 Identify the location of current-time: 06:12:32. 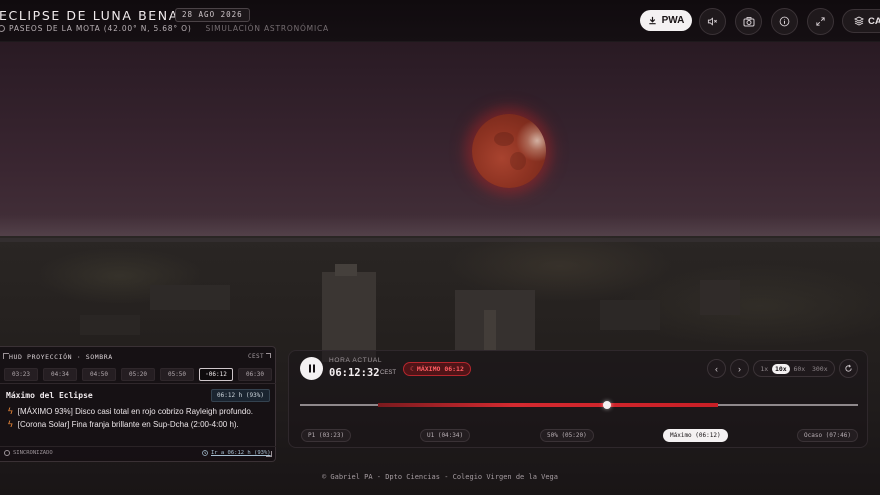
(354, 373).